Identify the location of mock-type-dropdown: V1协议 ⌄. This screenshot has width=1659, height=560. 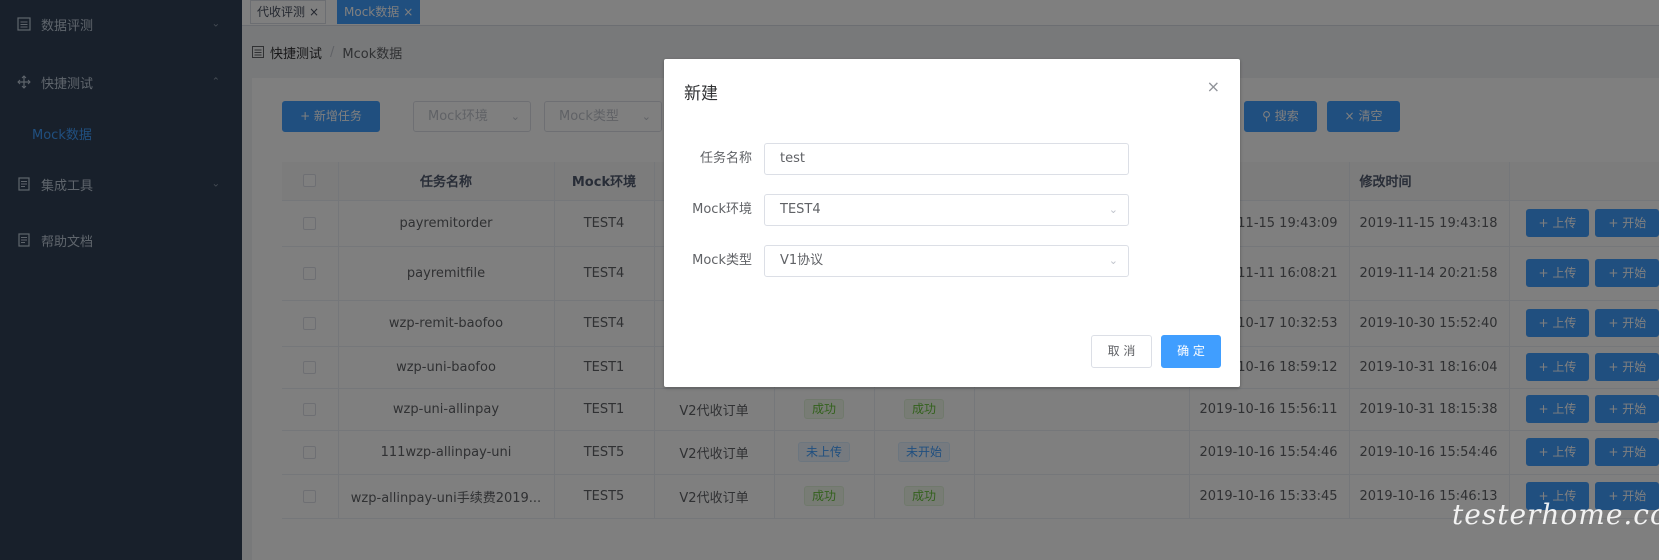
(946, 261).